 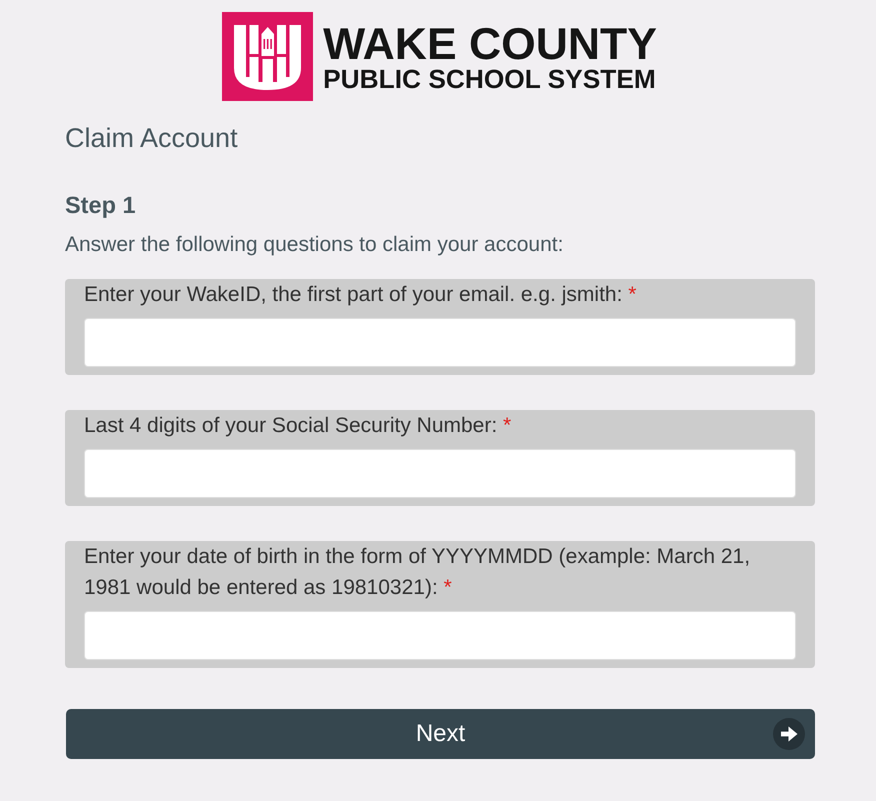 What do you see at coordinates (361, 295) in the screenshot?
I see `field-label: Enter your WakeID, the first part of your email. e.g. jsmith: *` at bounding box center [361, 295].